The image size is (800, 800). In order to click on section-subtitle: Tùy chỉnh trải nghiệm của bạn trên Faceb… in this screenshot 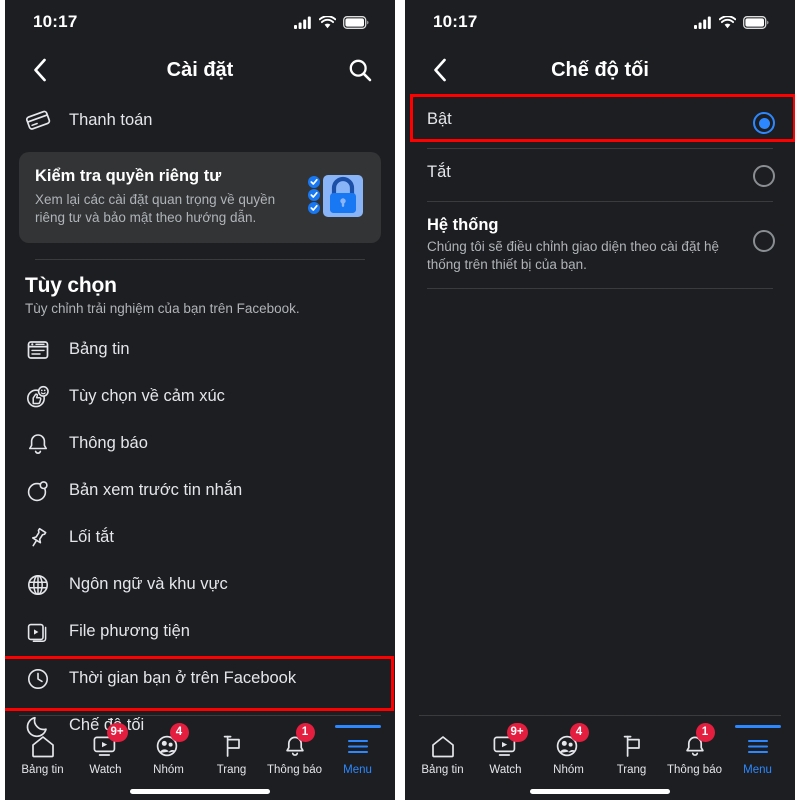, I will do `click(162, 309)`.